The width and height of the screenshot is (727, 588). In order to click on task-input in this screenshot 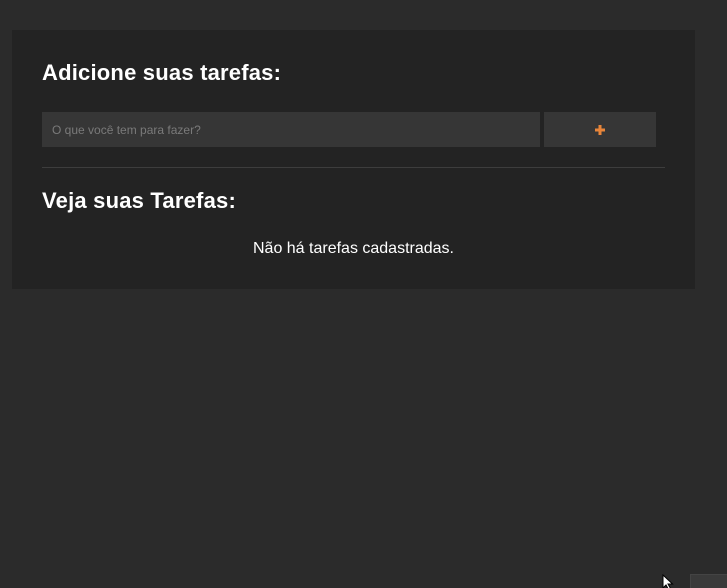, I will do `click(291, 129)`.